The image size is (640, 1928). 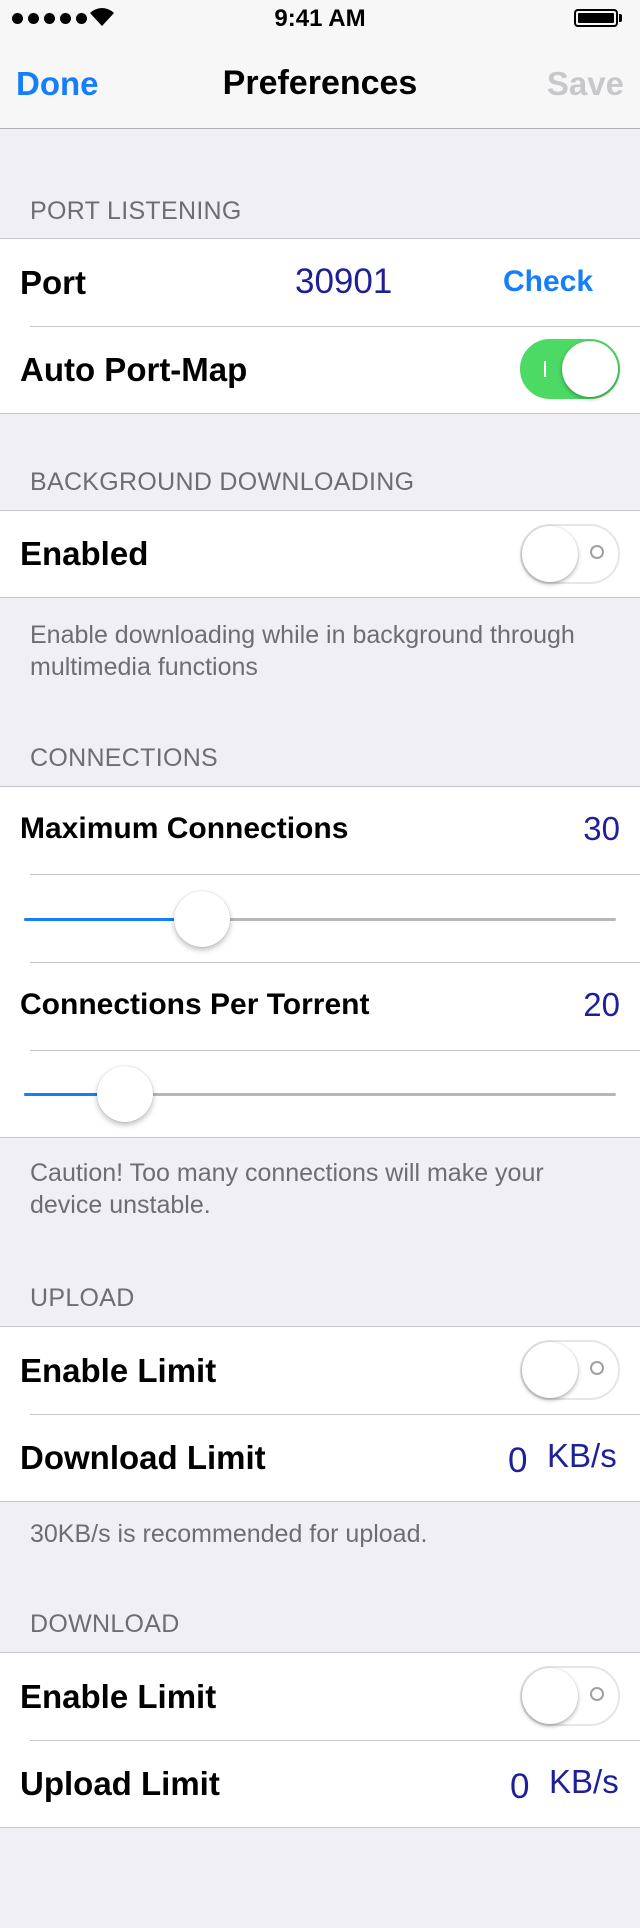 What do you see at coordinates (343, 282) in the screenshot?
I see `port-input: 30901` at bounding box center [343, 282].